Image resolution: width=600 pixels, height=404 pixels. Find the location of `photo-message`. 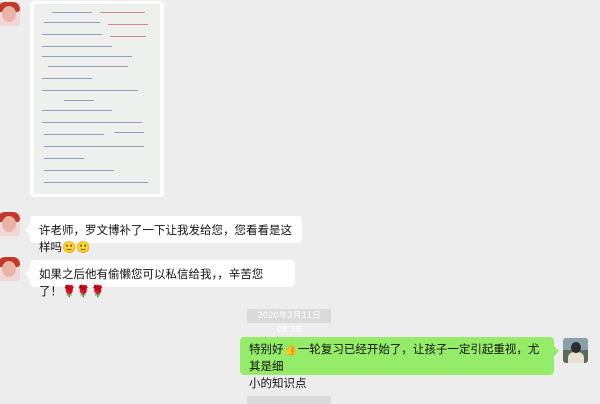

photo-message is located at coordinates (97, 99).